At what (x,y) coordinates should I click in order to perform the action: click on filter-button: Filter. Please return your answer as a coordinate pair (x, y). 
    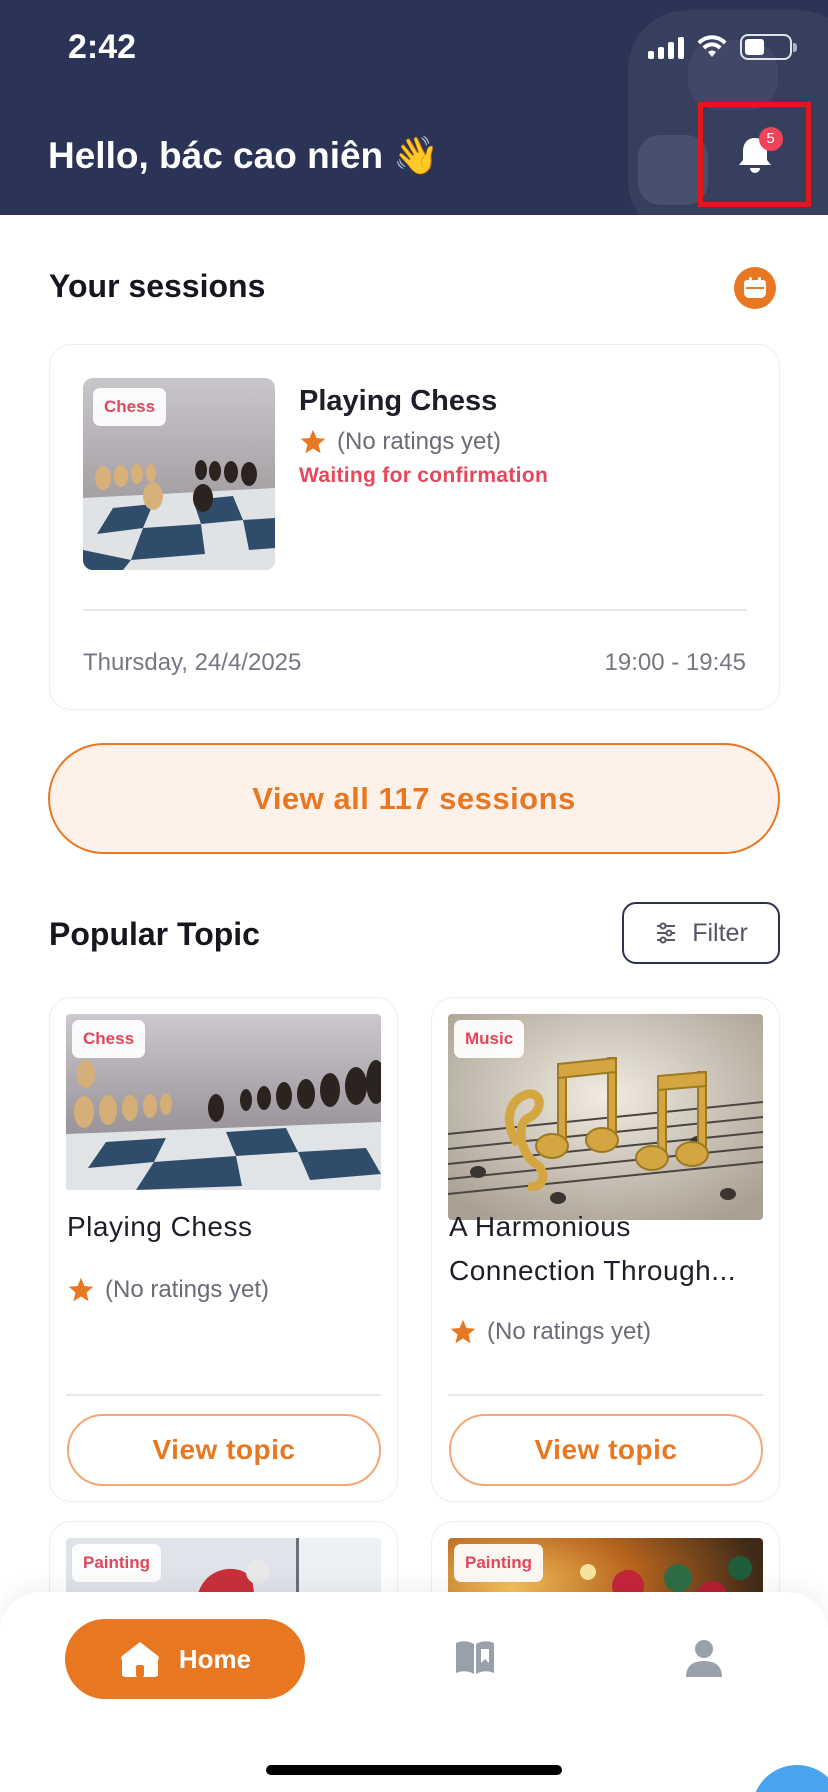
    Looking at the image, I should click on (701, 933).